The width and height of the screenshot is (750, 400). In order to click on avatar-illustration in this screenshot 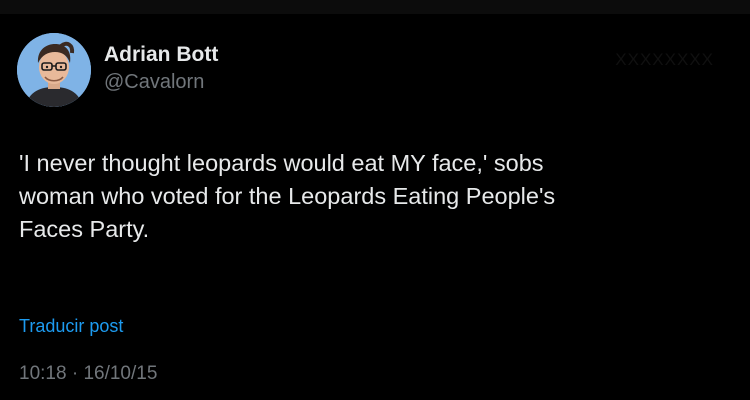, I will do `click(54, 70)`.